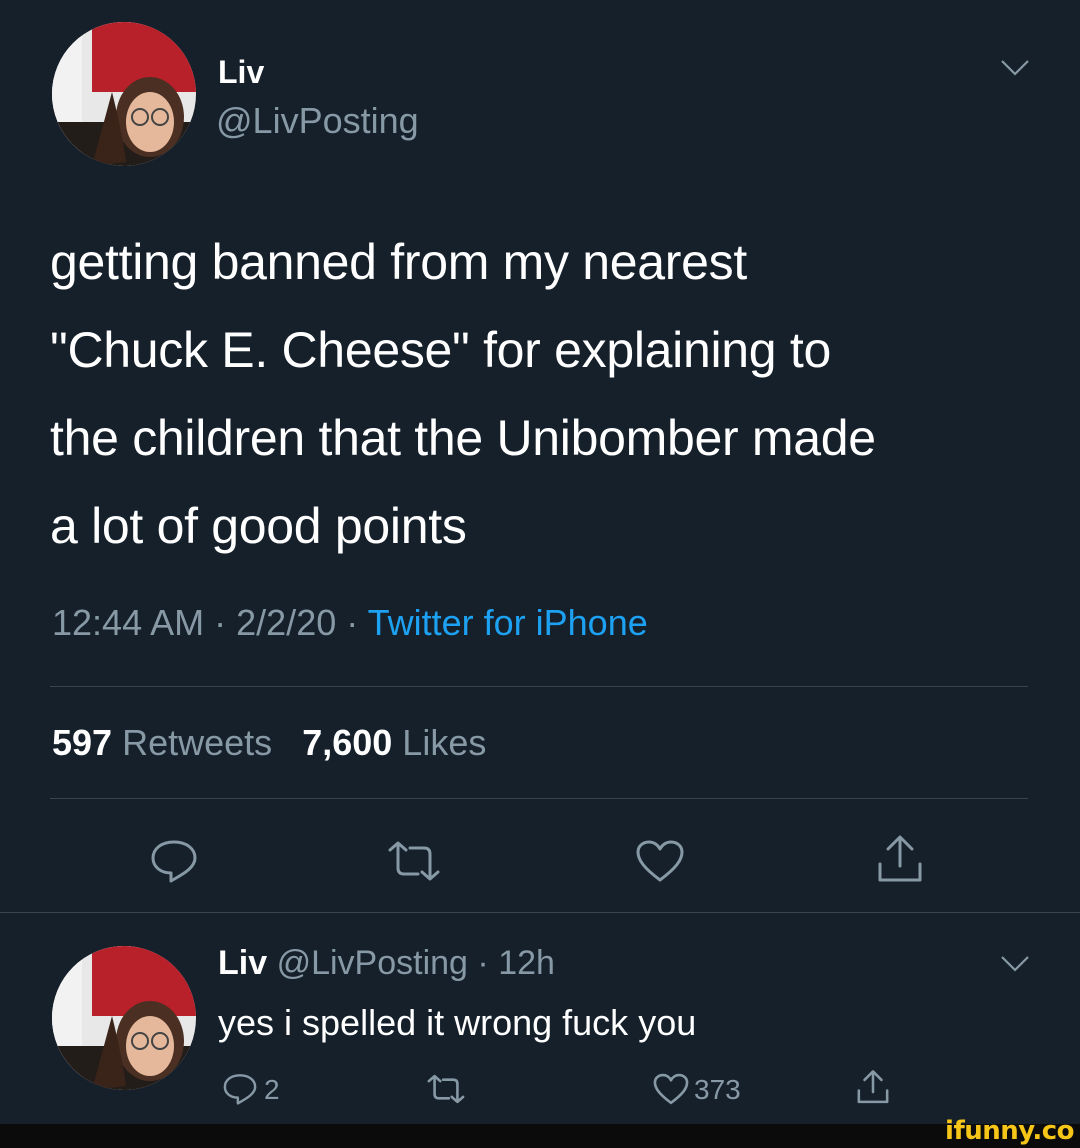 The height and width of the screenshot is (1148, 1080). I want to click on reply-share-icon, so click(873, 1087).